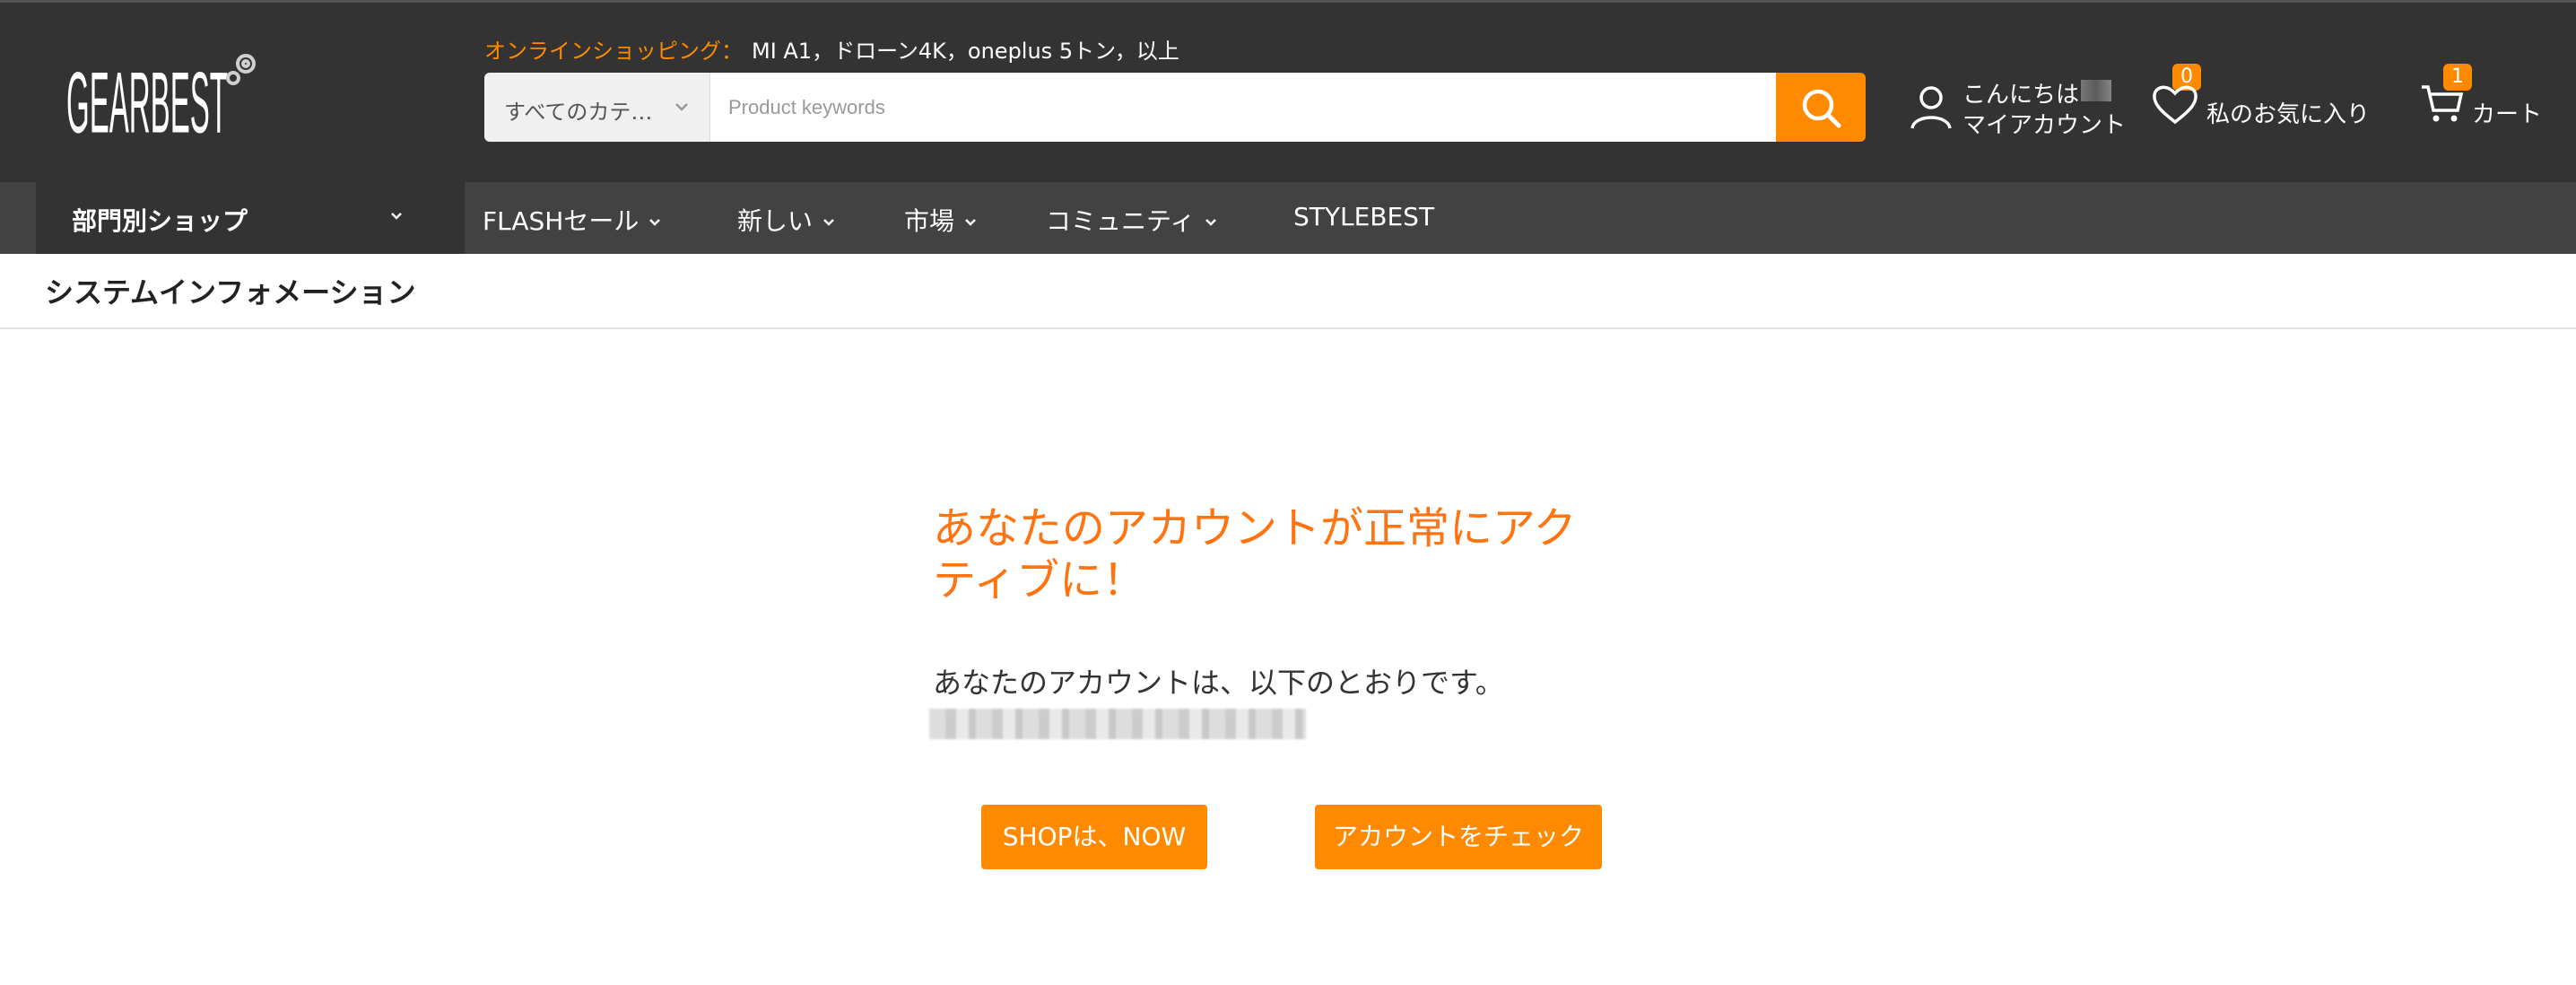  What do you see at coordinates (230, 292) in the screenshot?
I see `page-title: システムインフォメーション` at bounding box center [230, 292].